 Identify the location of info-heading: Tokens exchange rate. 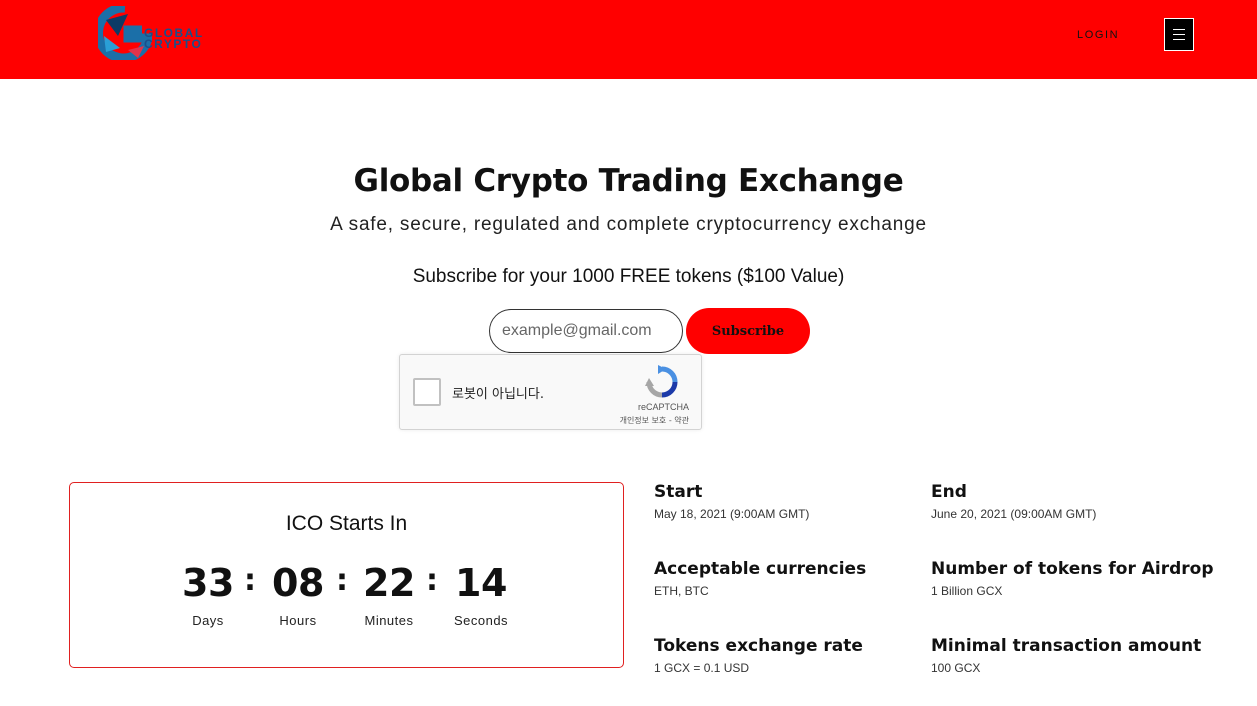
(758, 646).